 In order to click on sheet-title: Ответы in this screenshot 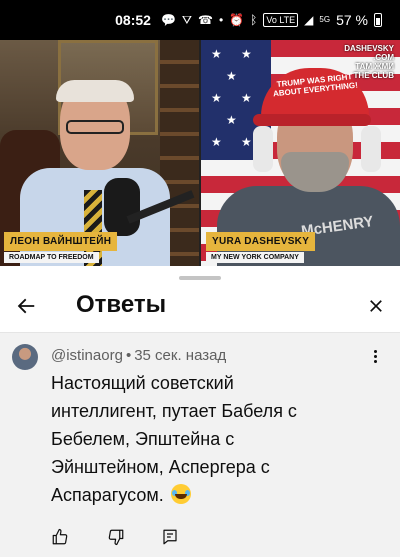, I will do `click(121, 304)`.